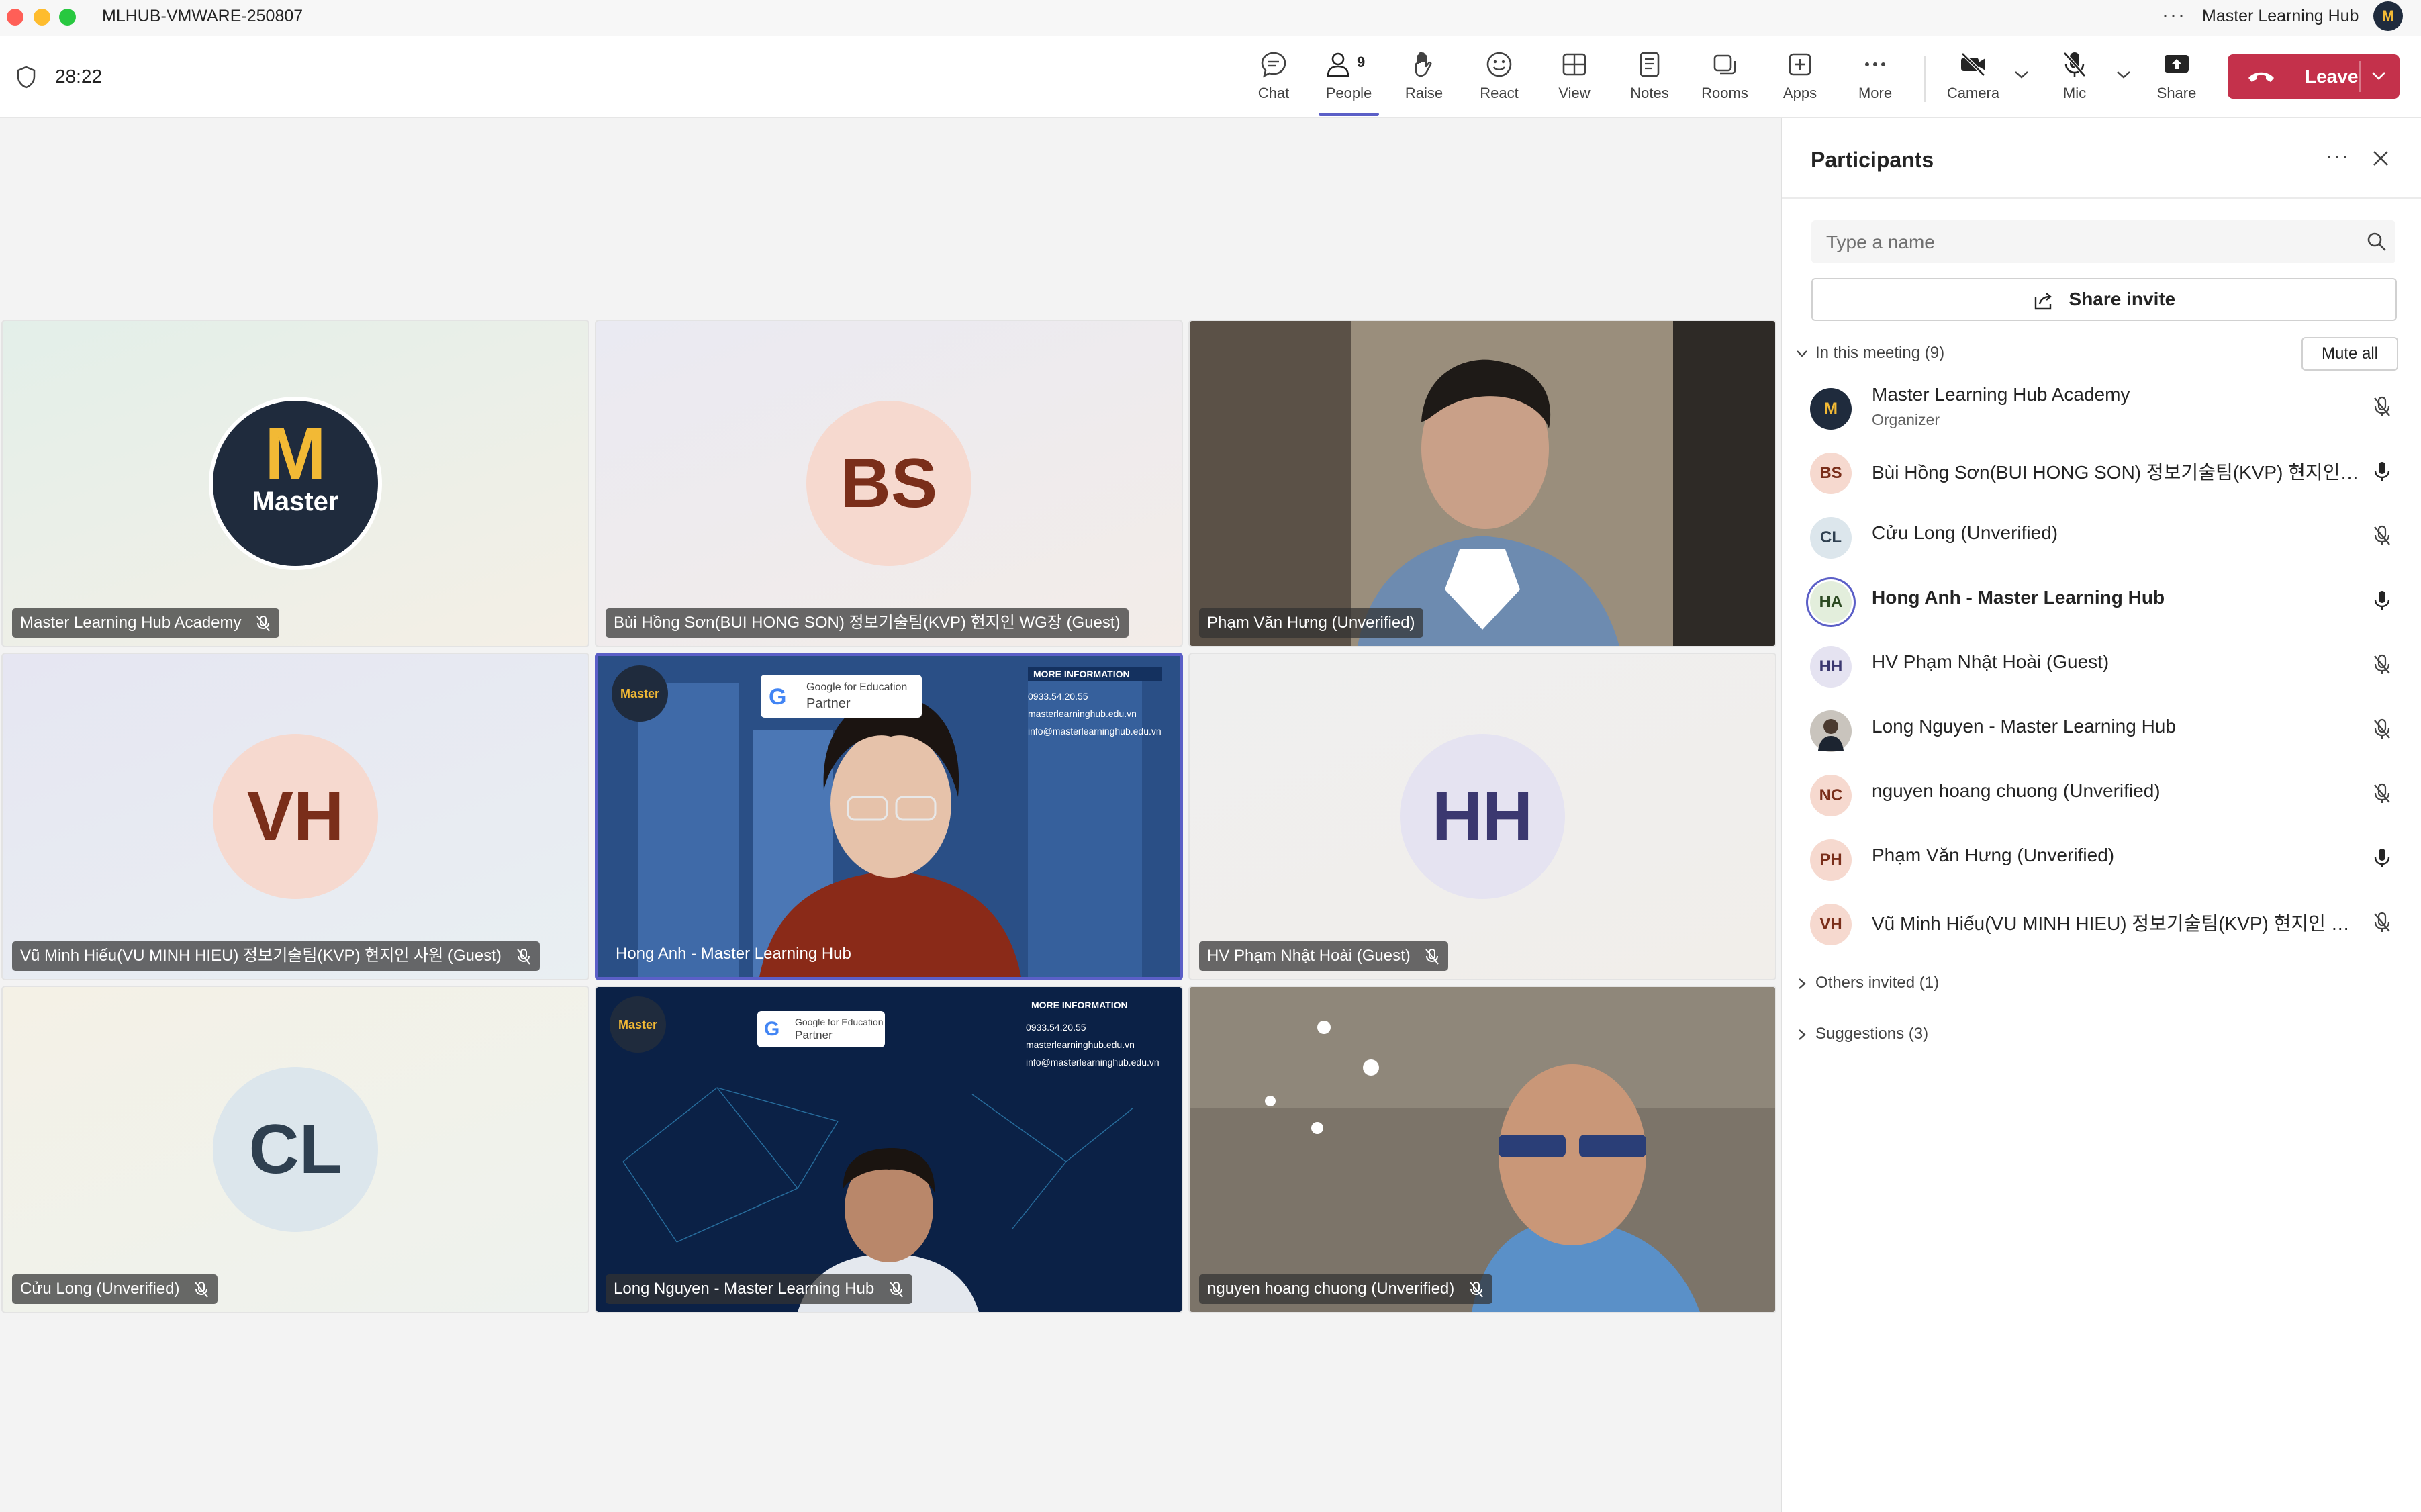  Describe the element at coordinates (1345, 1289) in the screenshot. I see `participant-name-tag: nguyen hoang chuong (Unverified)` at that location.